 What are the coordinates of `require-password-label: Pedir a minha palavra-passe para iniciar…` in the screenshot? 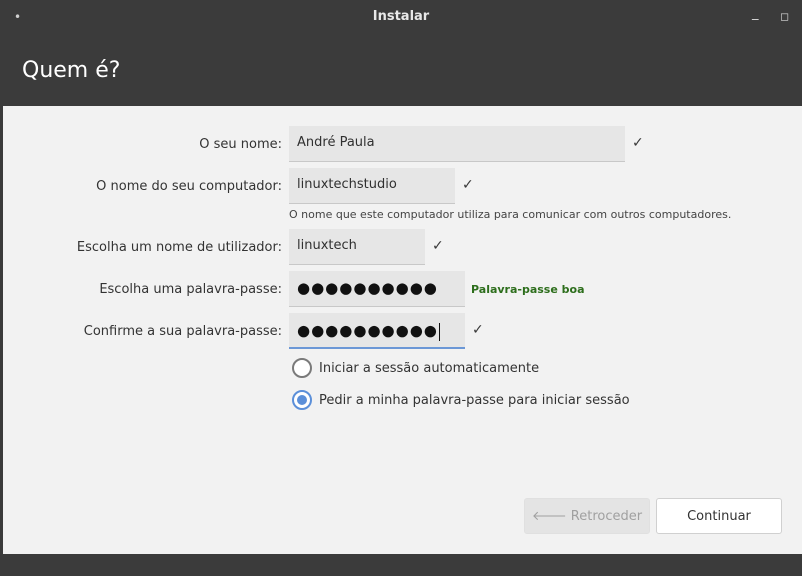 It's located at (474, 400).